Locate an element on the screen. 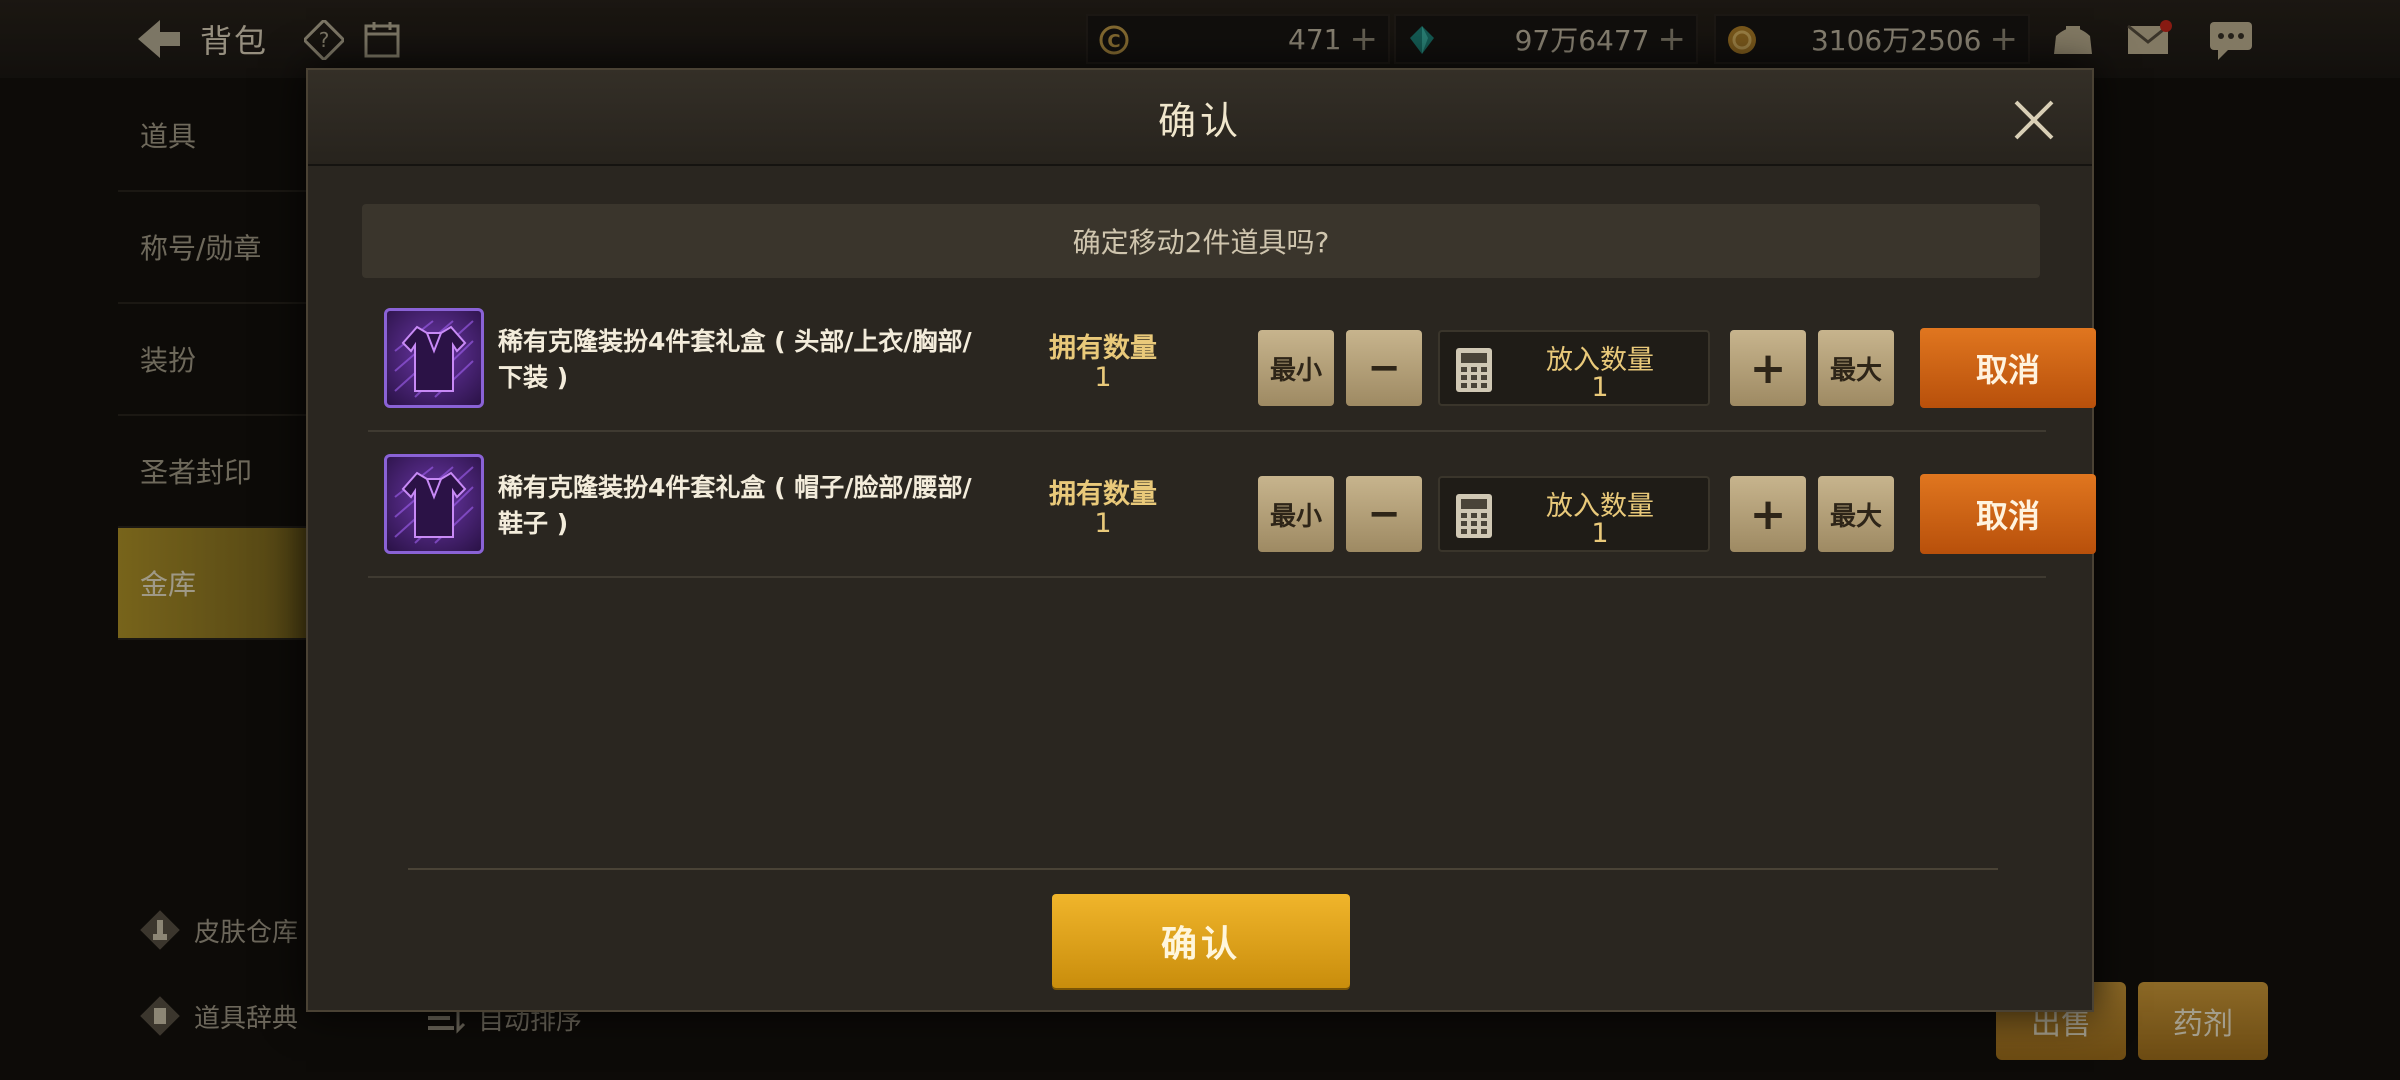  close-icon is located at coordinates (2034, 120).